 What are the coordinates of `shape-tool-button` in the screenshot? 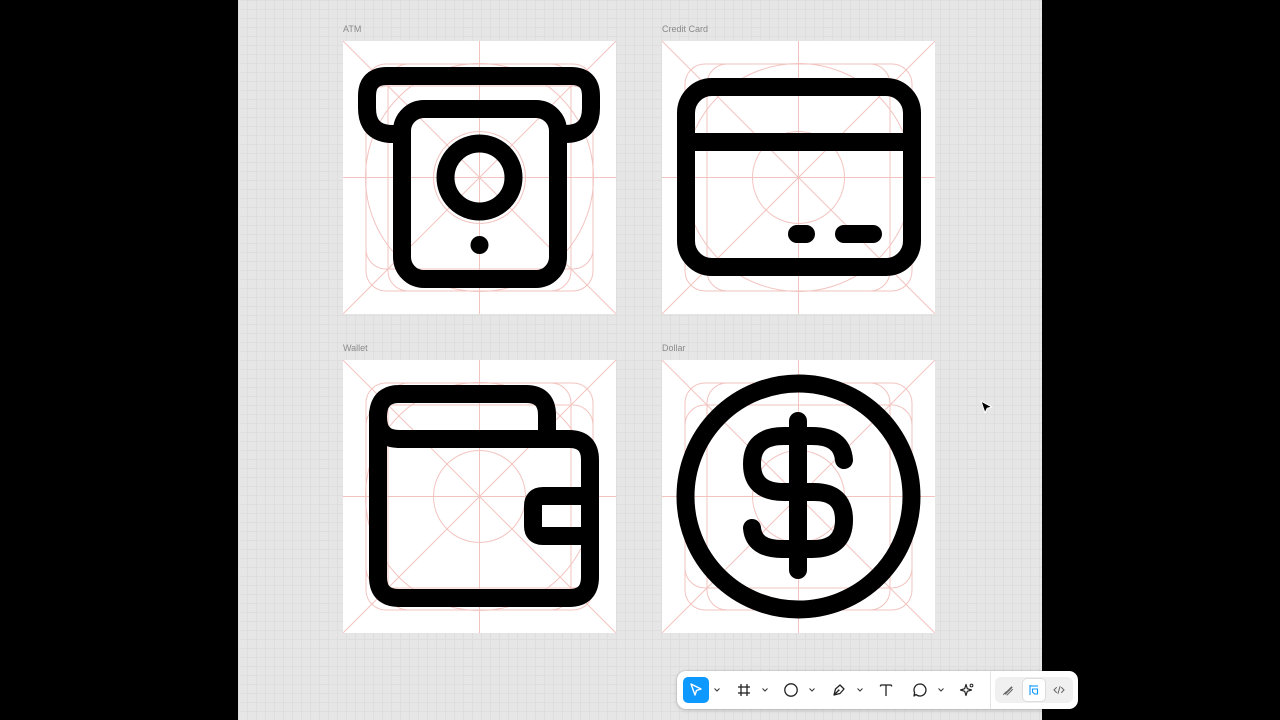 It's located at (791, 690).